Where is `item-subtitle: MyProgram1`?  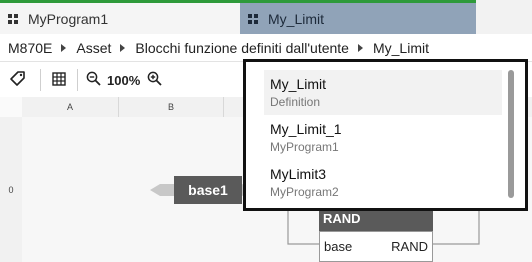
item-subtitle: MyProgram1 is located at coordinates (304, 147).